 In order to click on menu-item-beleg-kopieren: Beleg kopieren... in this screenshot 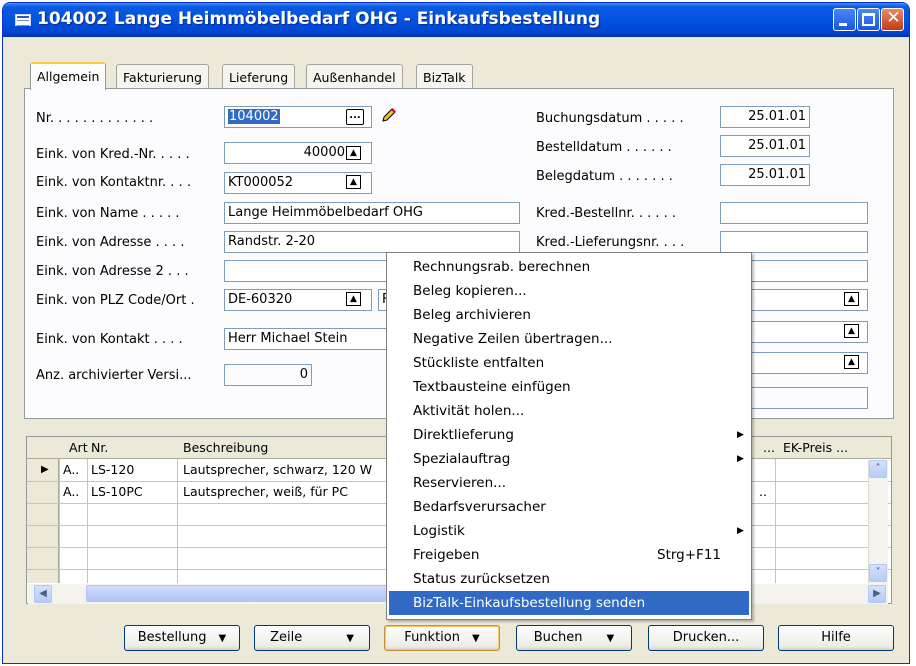, I will do `click(569, 291)`.